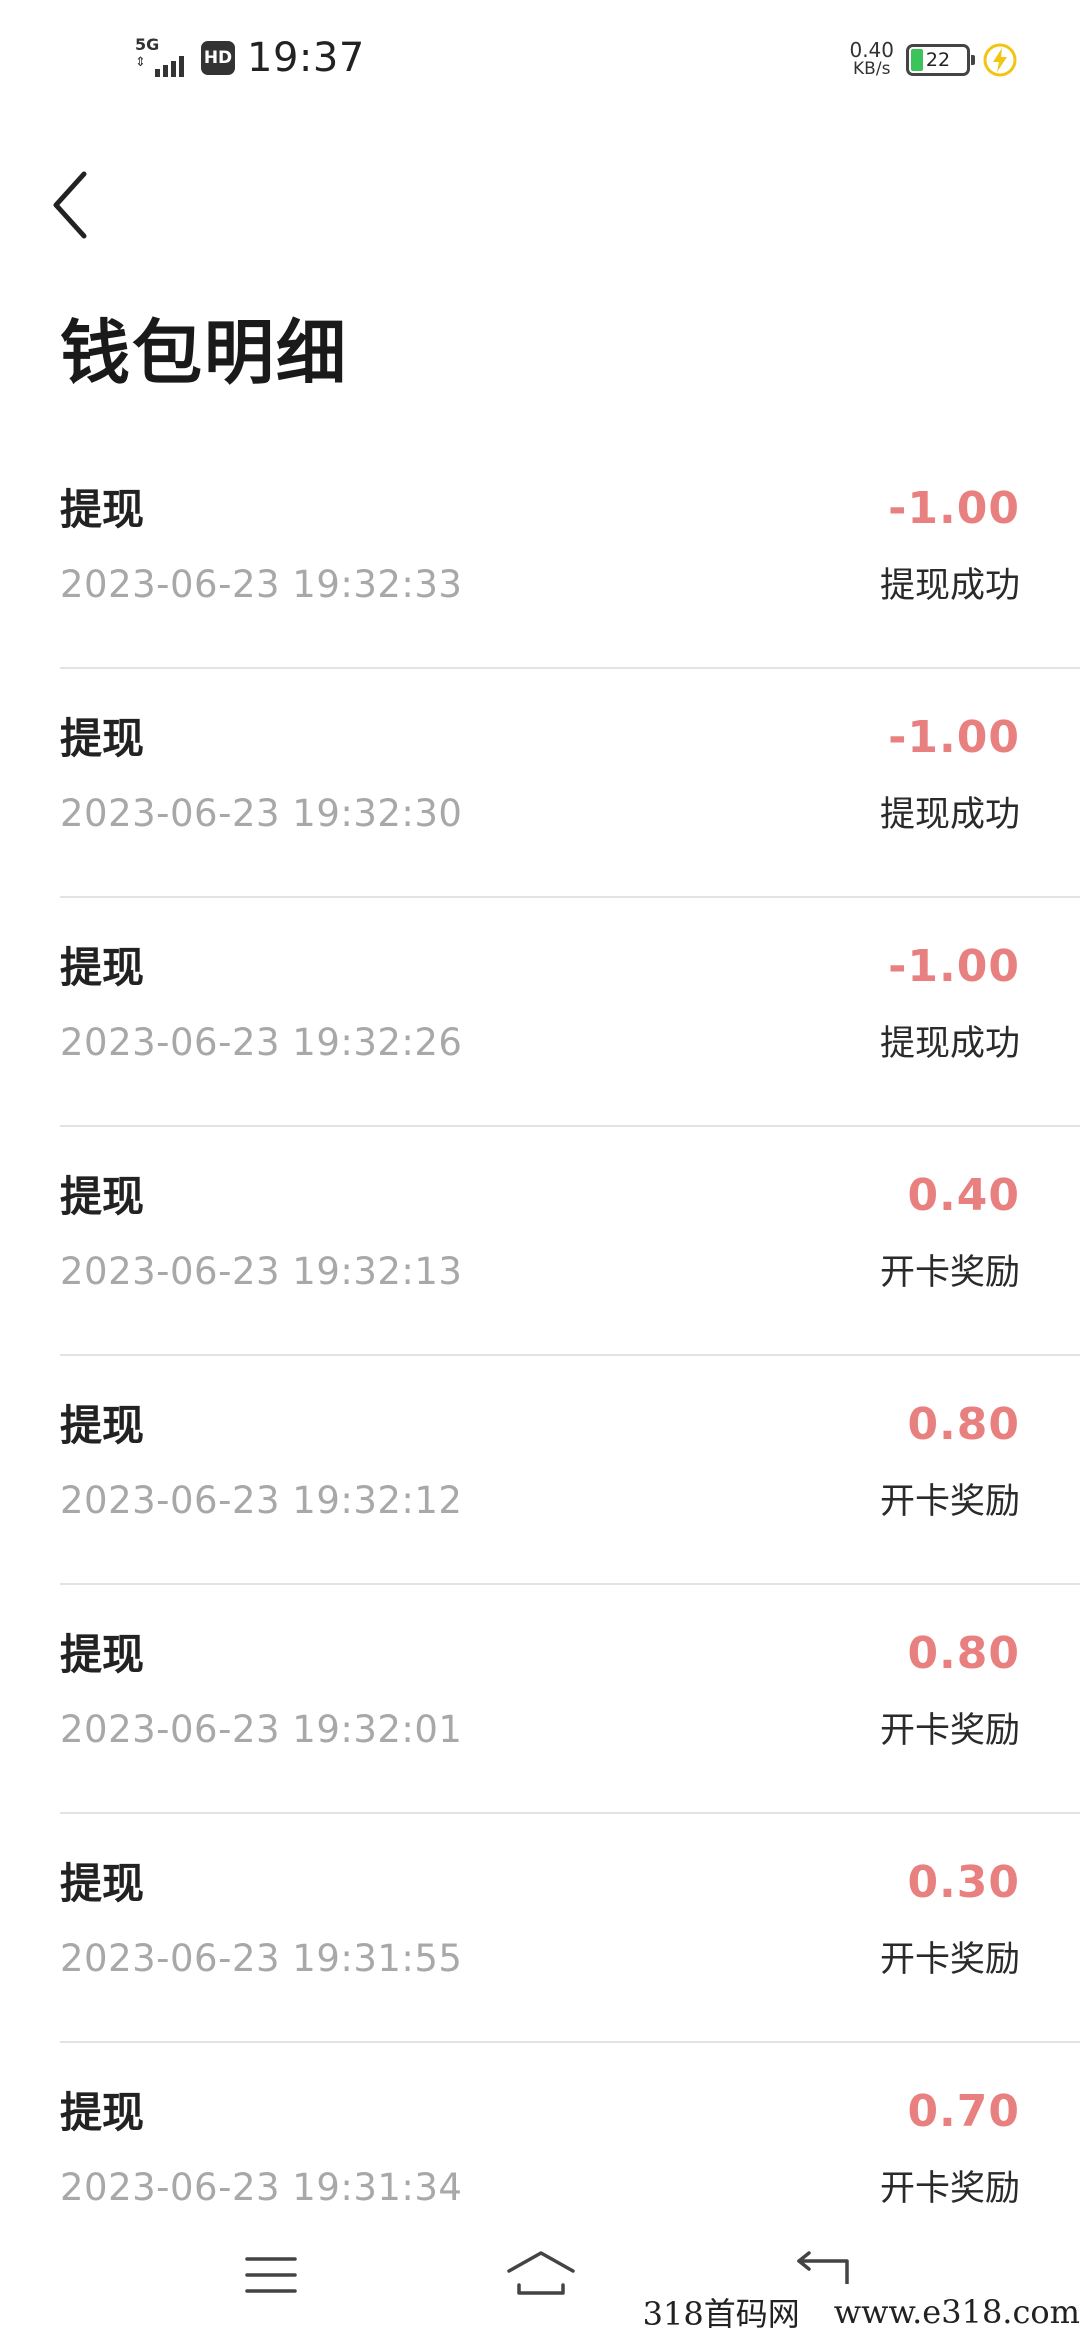  I want to click on home-button, so click(541, 2275).